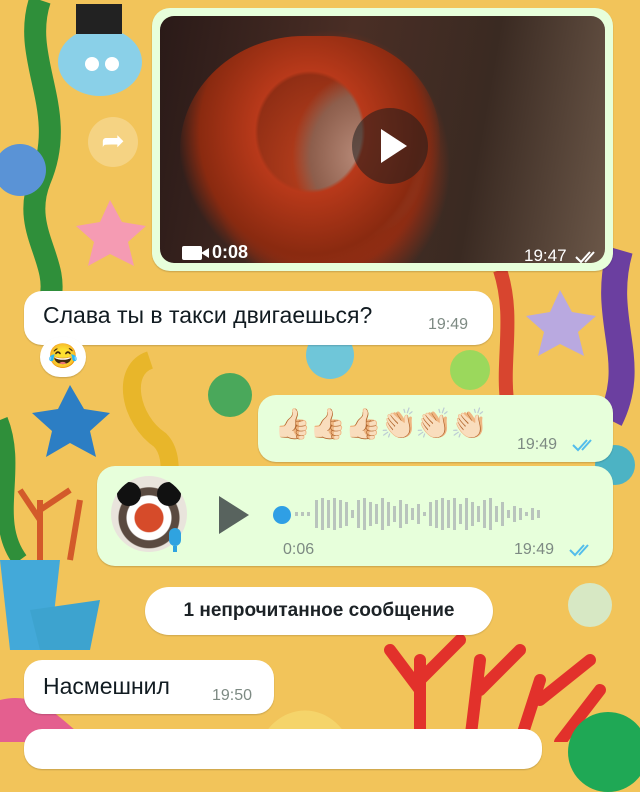 The height and width of the screenshot is (792, 640). What do you see at coordinates (282, 515) in the screenshot?
I see `voice-progress-handle` at bounding box center [282, 515].